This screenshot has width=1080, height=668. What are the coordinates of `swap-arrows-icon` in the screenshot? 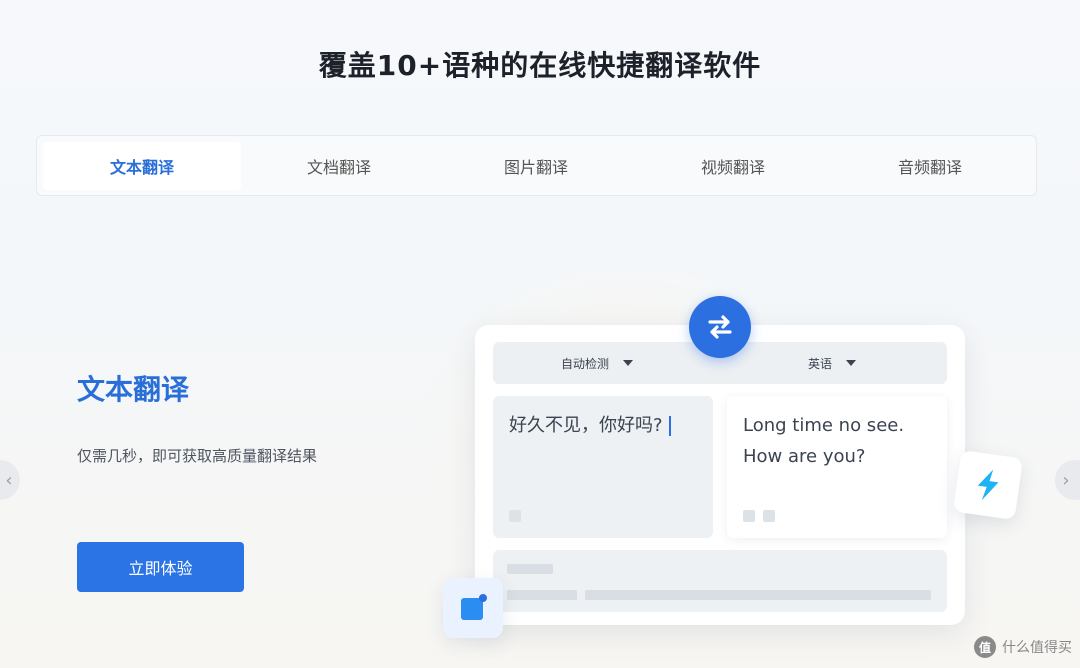 It's located at (720, 327).